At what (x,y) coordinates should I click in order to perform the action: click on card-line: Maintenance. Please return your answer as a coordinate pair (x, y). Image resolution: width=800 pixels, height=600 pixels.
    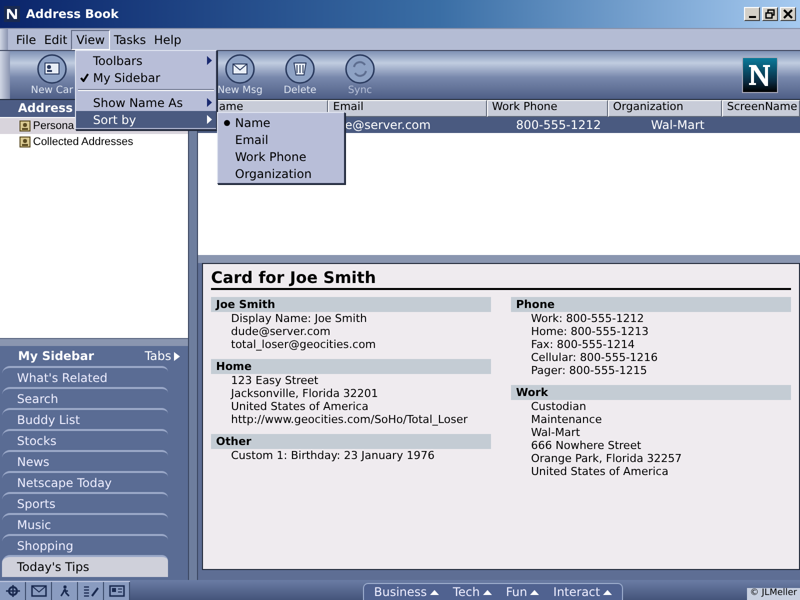
    Looking at the image, I should click on (566, 419).